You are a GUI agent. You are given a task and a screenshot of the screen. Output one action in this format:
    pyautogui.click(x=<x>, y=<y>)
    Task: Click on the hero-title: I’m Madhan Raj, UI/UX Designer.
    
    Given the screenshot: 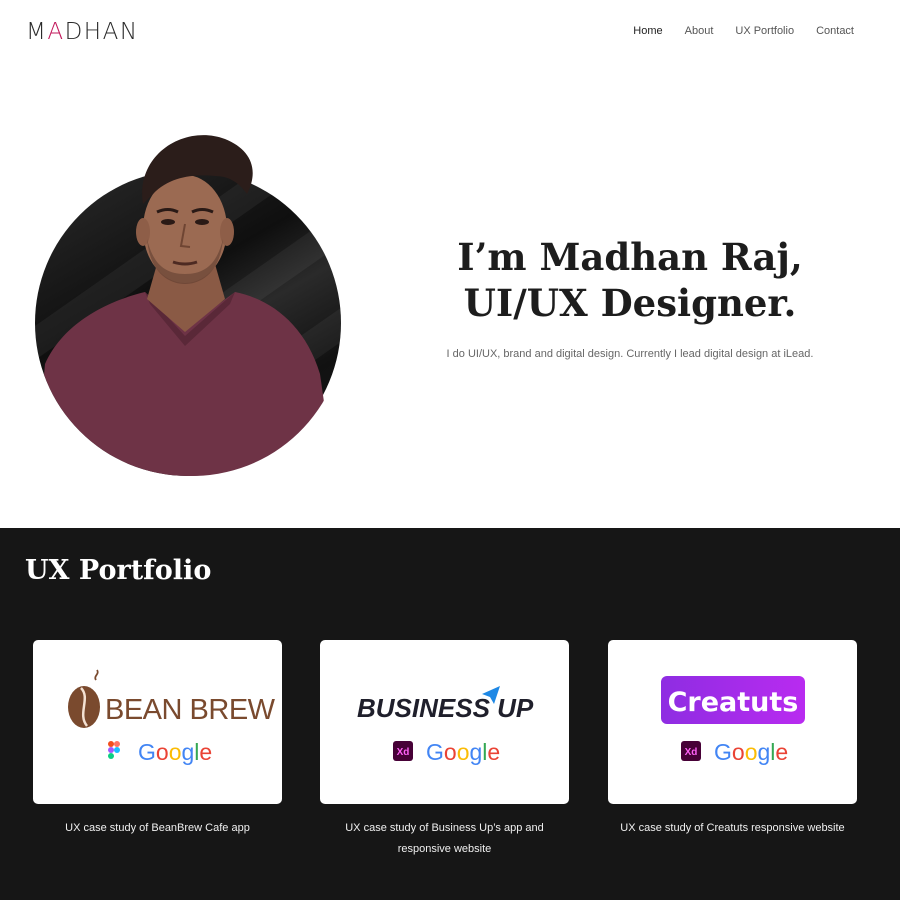 What is the action you would take?
    pyautogui.click(x=630, y=280)
    